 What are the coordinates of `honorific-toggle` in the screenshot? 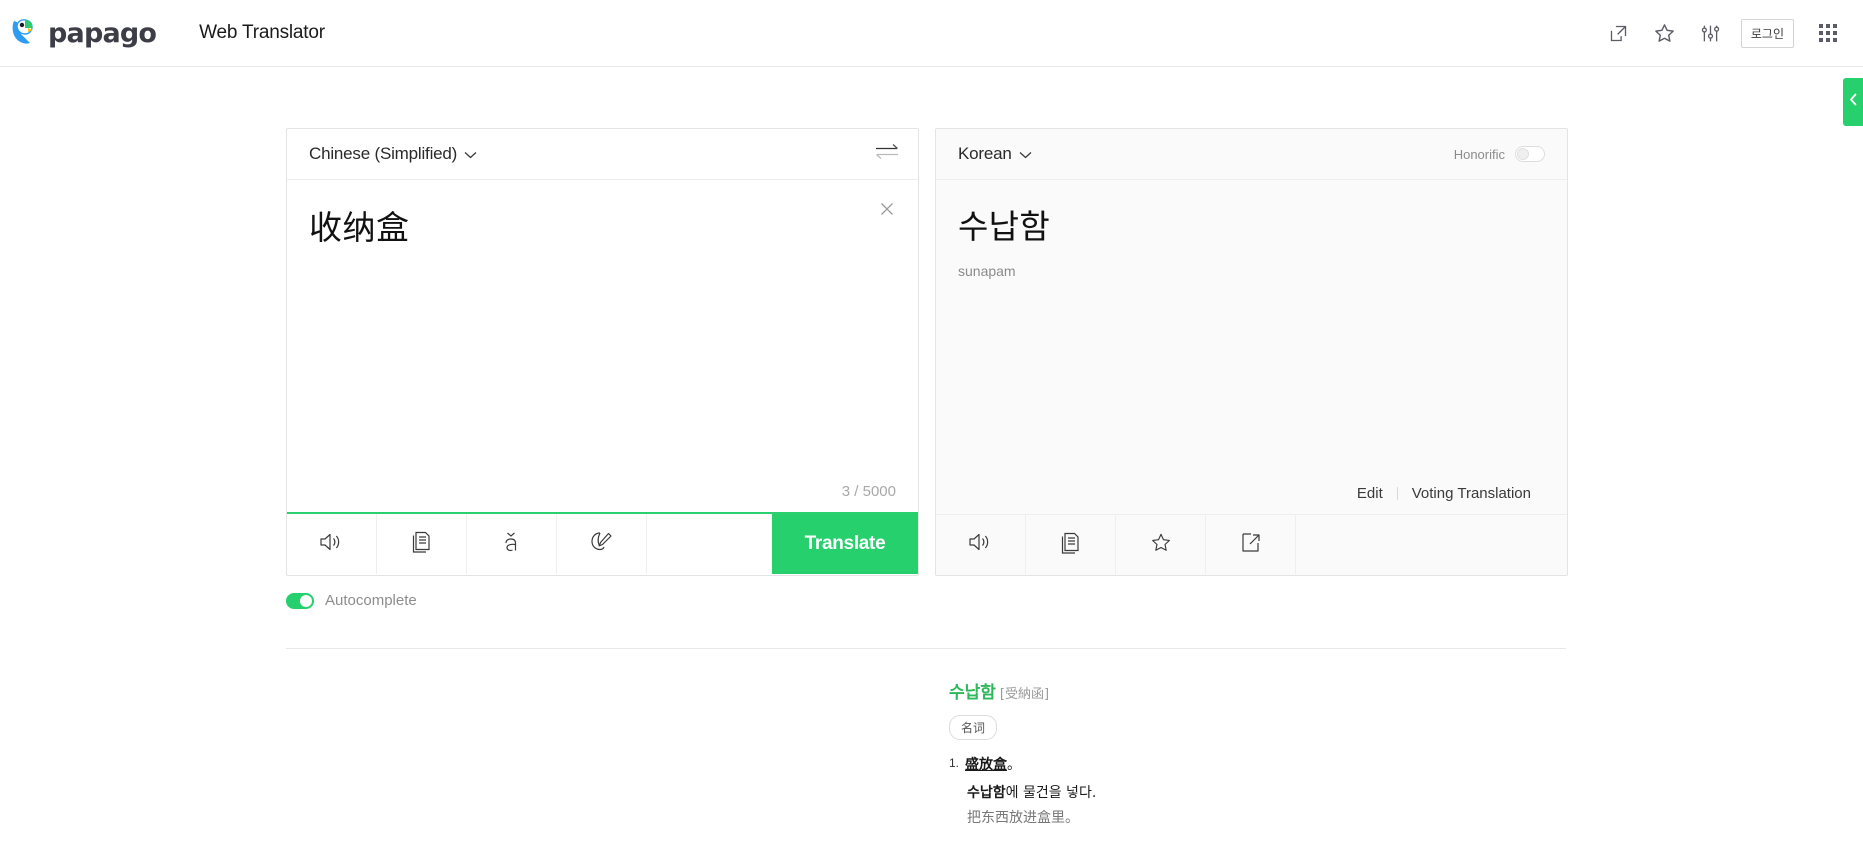 It's located at (1530, 154).